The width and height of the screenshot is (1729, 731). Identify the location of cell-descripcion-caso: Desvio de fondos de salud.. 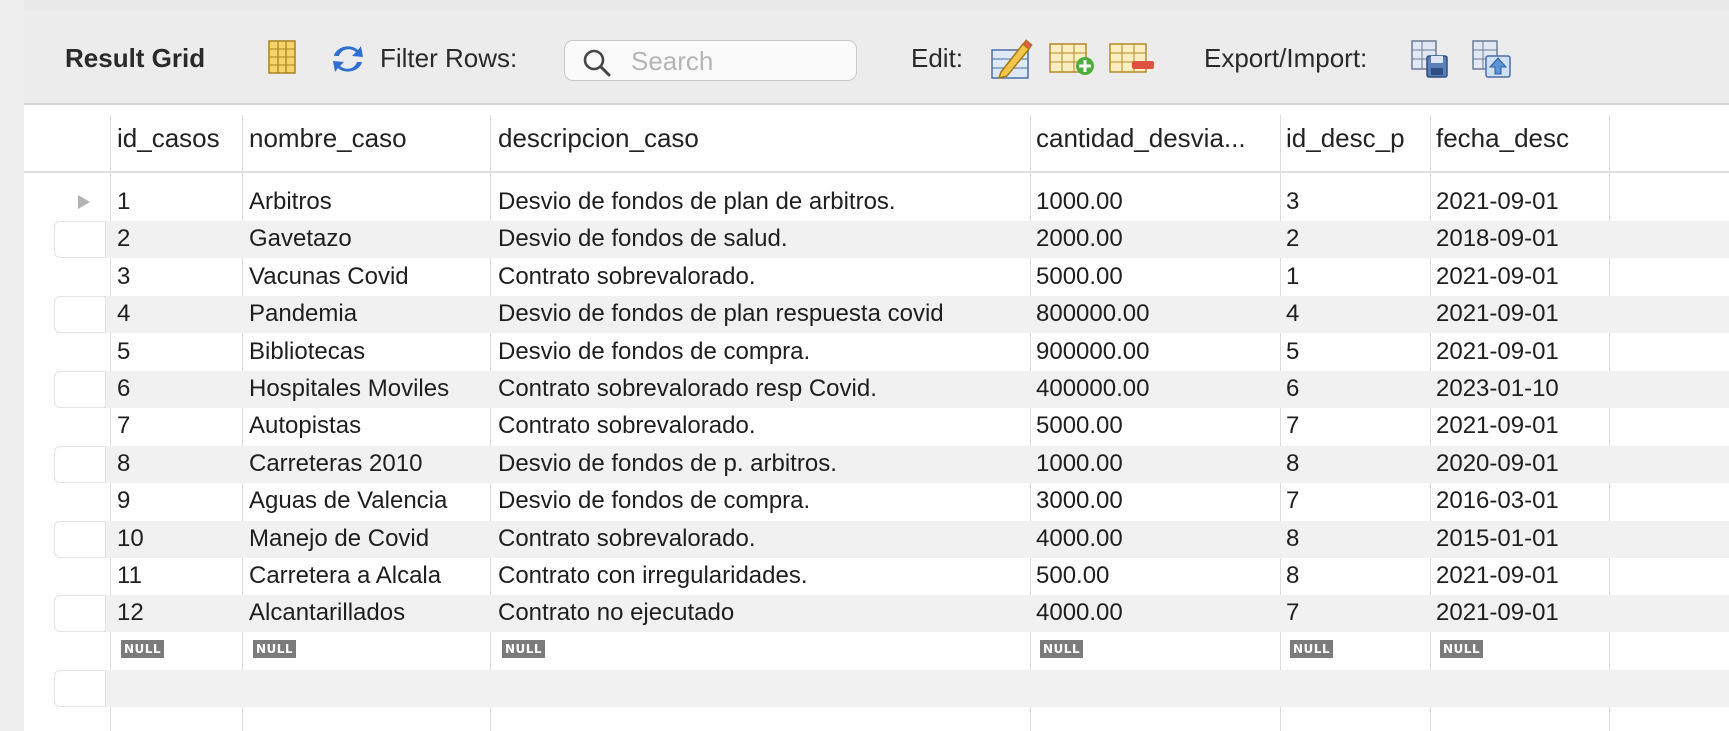
(762, 239).